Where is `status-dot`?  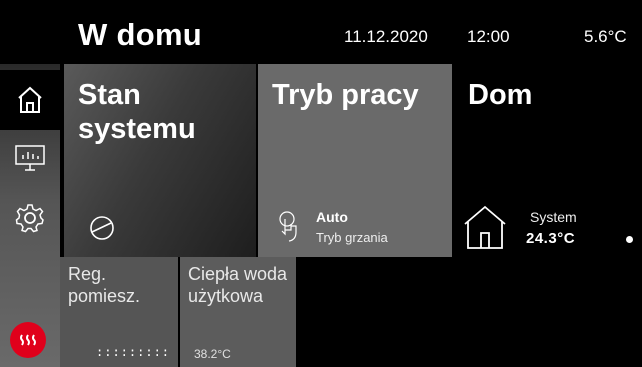 status-dot is located at coordinates (629, 239).